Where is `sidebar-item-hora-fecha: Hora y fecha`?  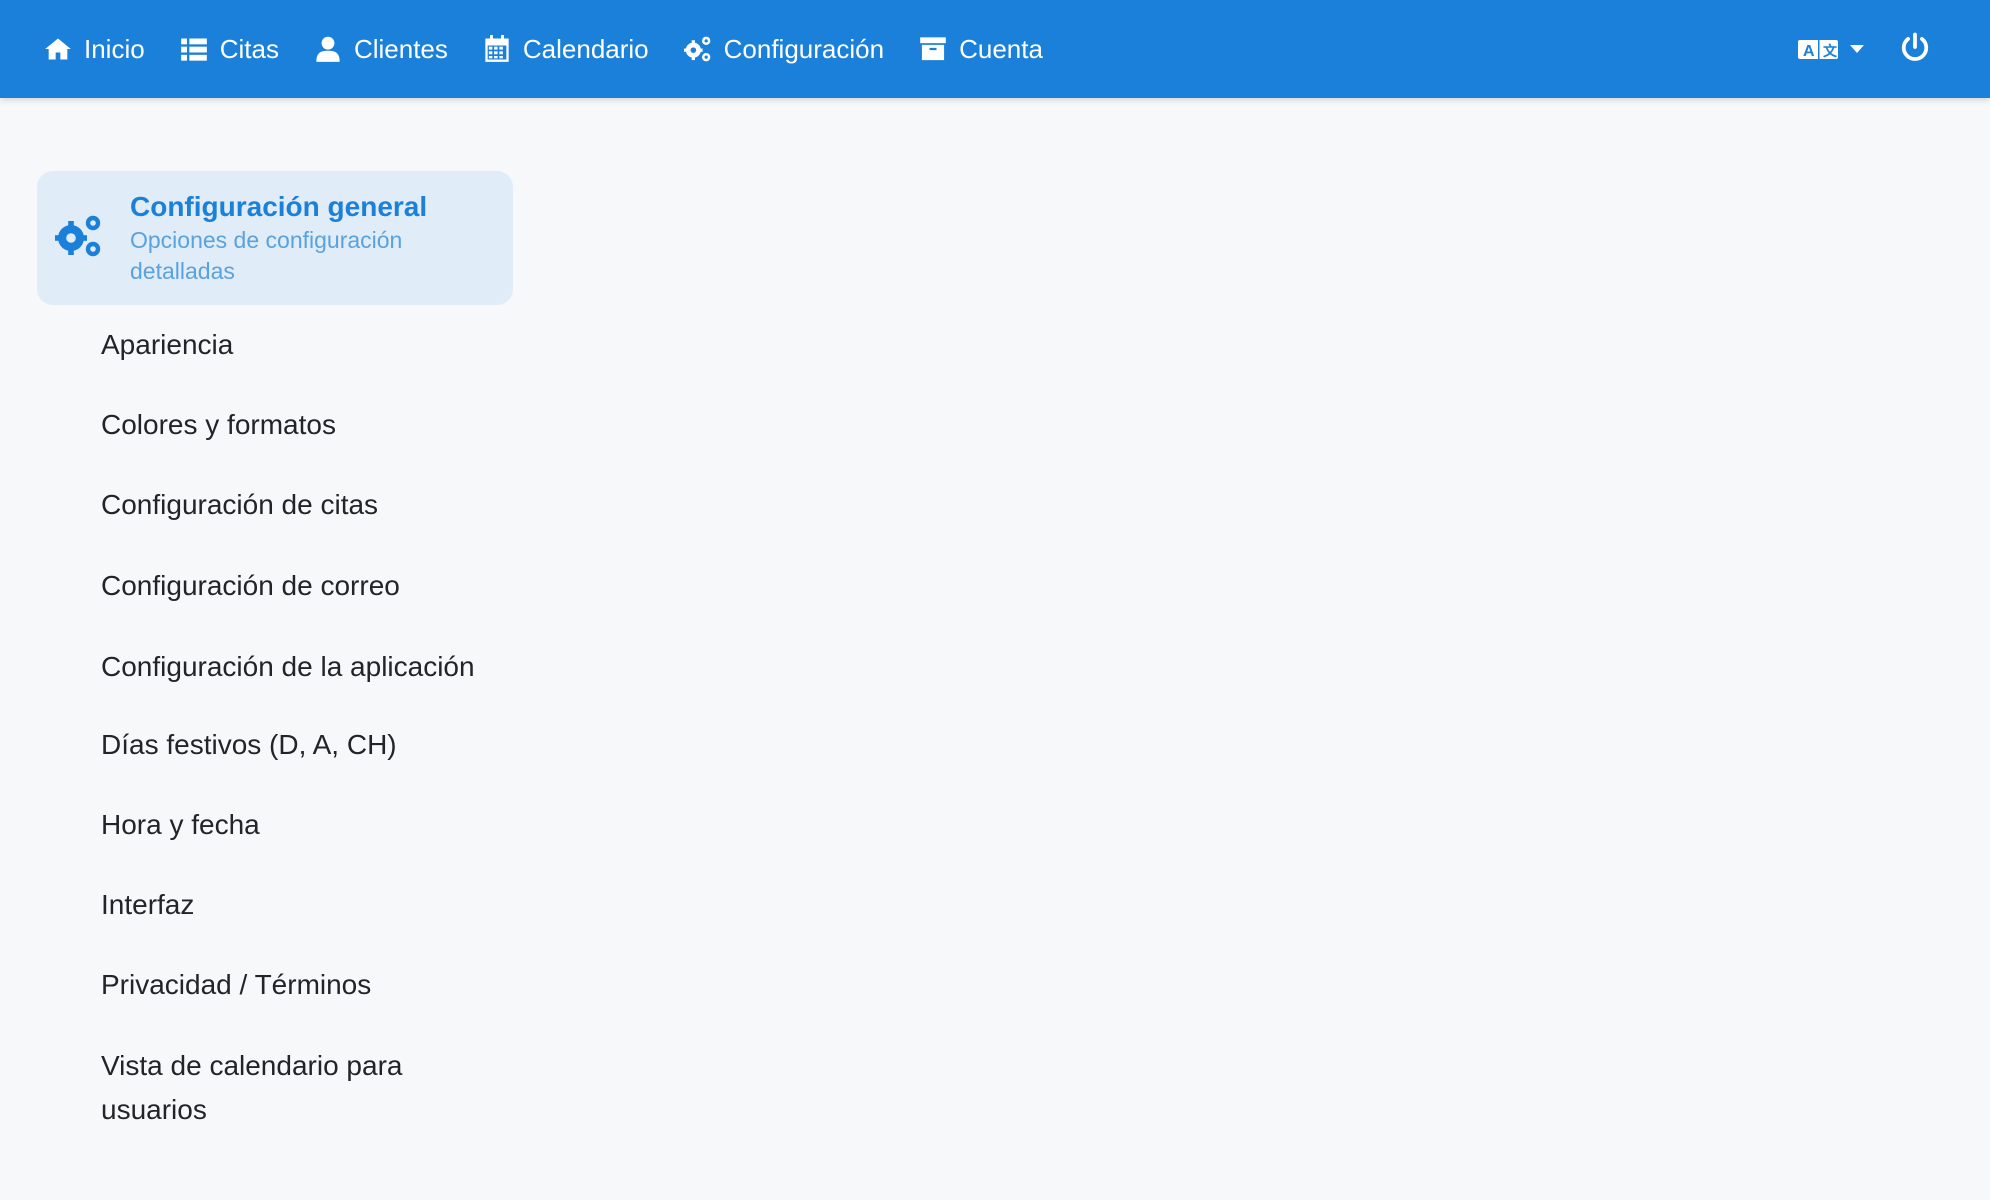
sidebar-item-hora-fecha: Hora y fecha is located at coordinates (257, 825).